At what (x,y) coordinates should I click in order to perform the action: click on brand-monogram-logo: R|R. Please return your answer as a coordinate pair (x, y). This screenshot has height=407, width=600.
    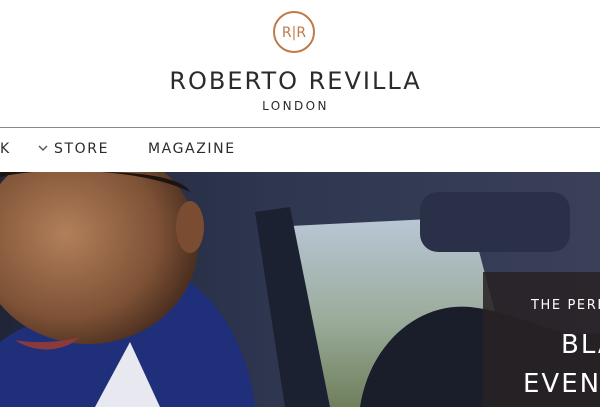
    Looking at the image, I should click on (294, 32).